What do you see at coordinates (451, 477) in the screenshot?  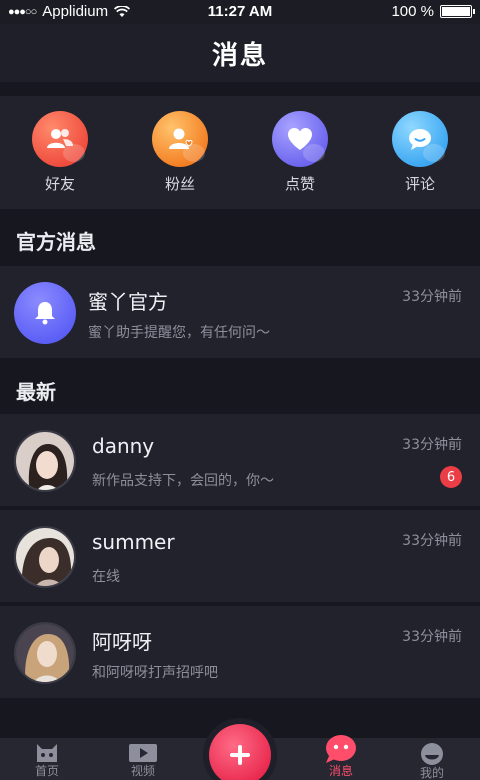 I see `unread-badge: 6` at bounding box center [451, 477].